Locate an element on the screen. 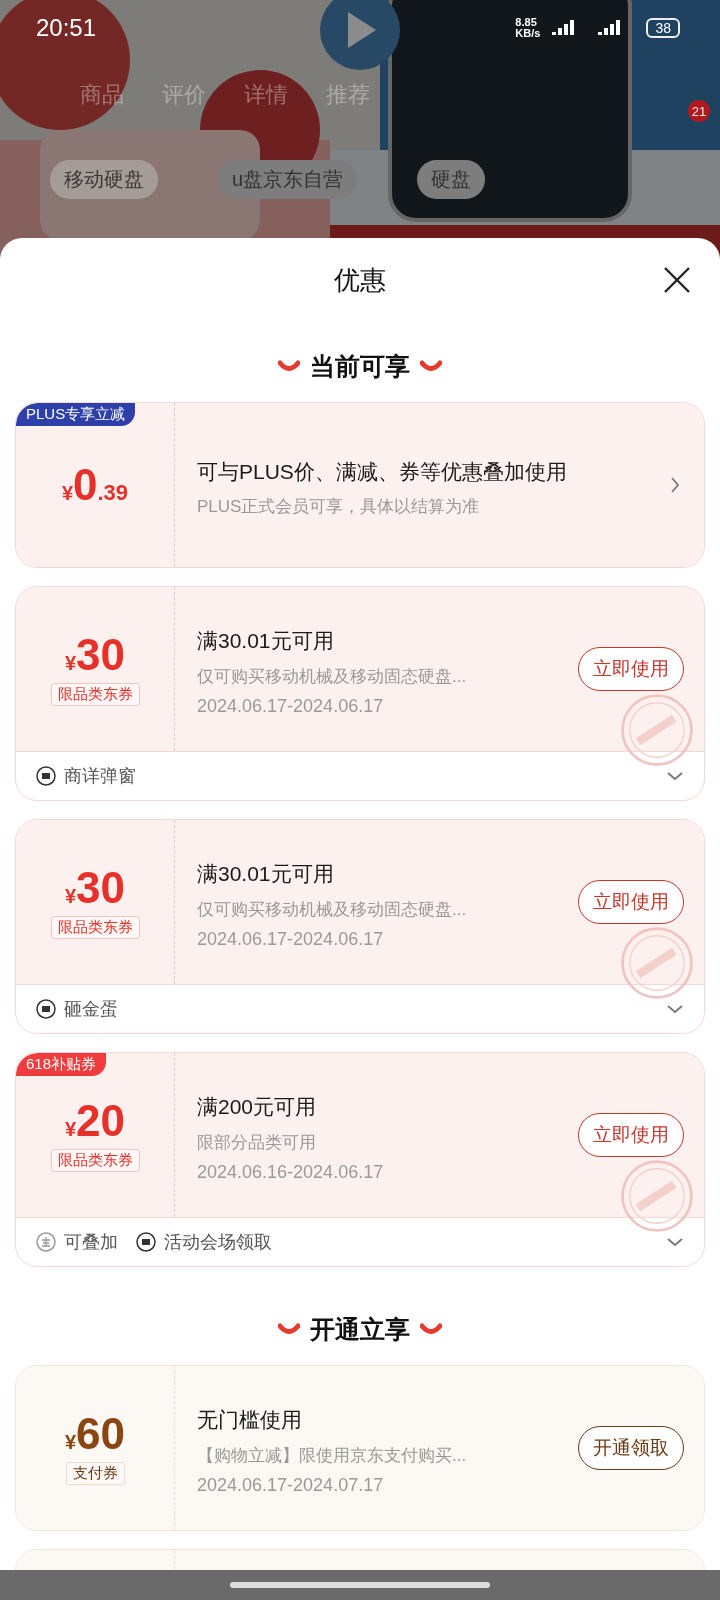 The width and height of the screenshot is (720, 1600). section-title: 当前可享 is located at coordinates (360, 366).